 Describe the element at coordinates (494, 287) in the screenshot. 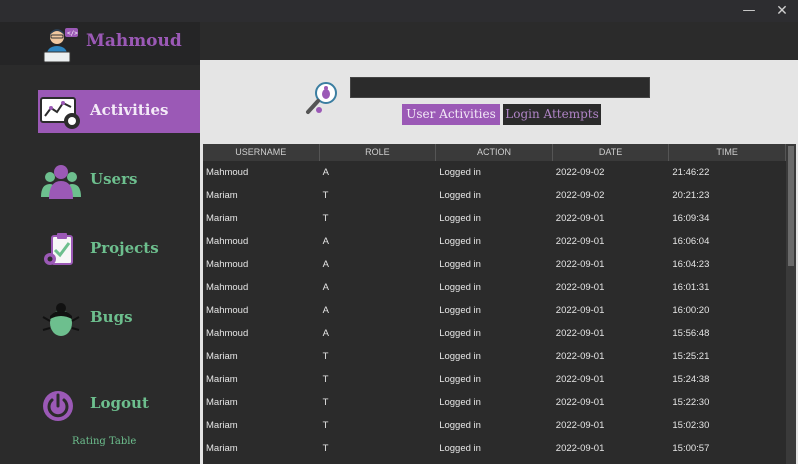

I see `table-row: Mahmoud A Logged in 2022-09-01 16:01:31` at that location.